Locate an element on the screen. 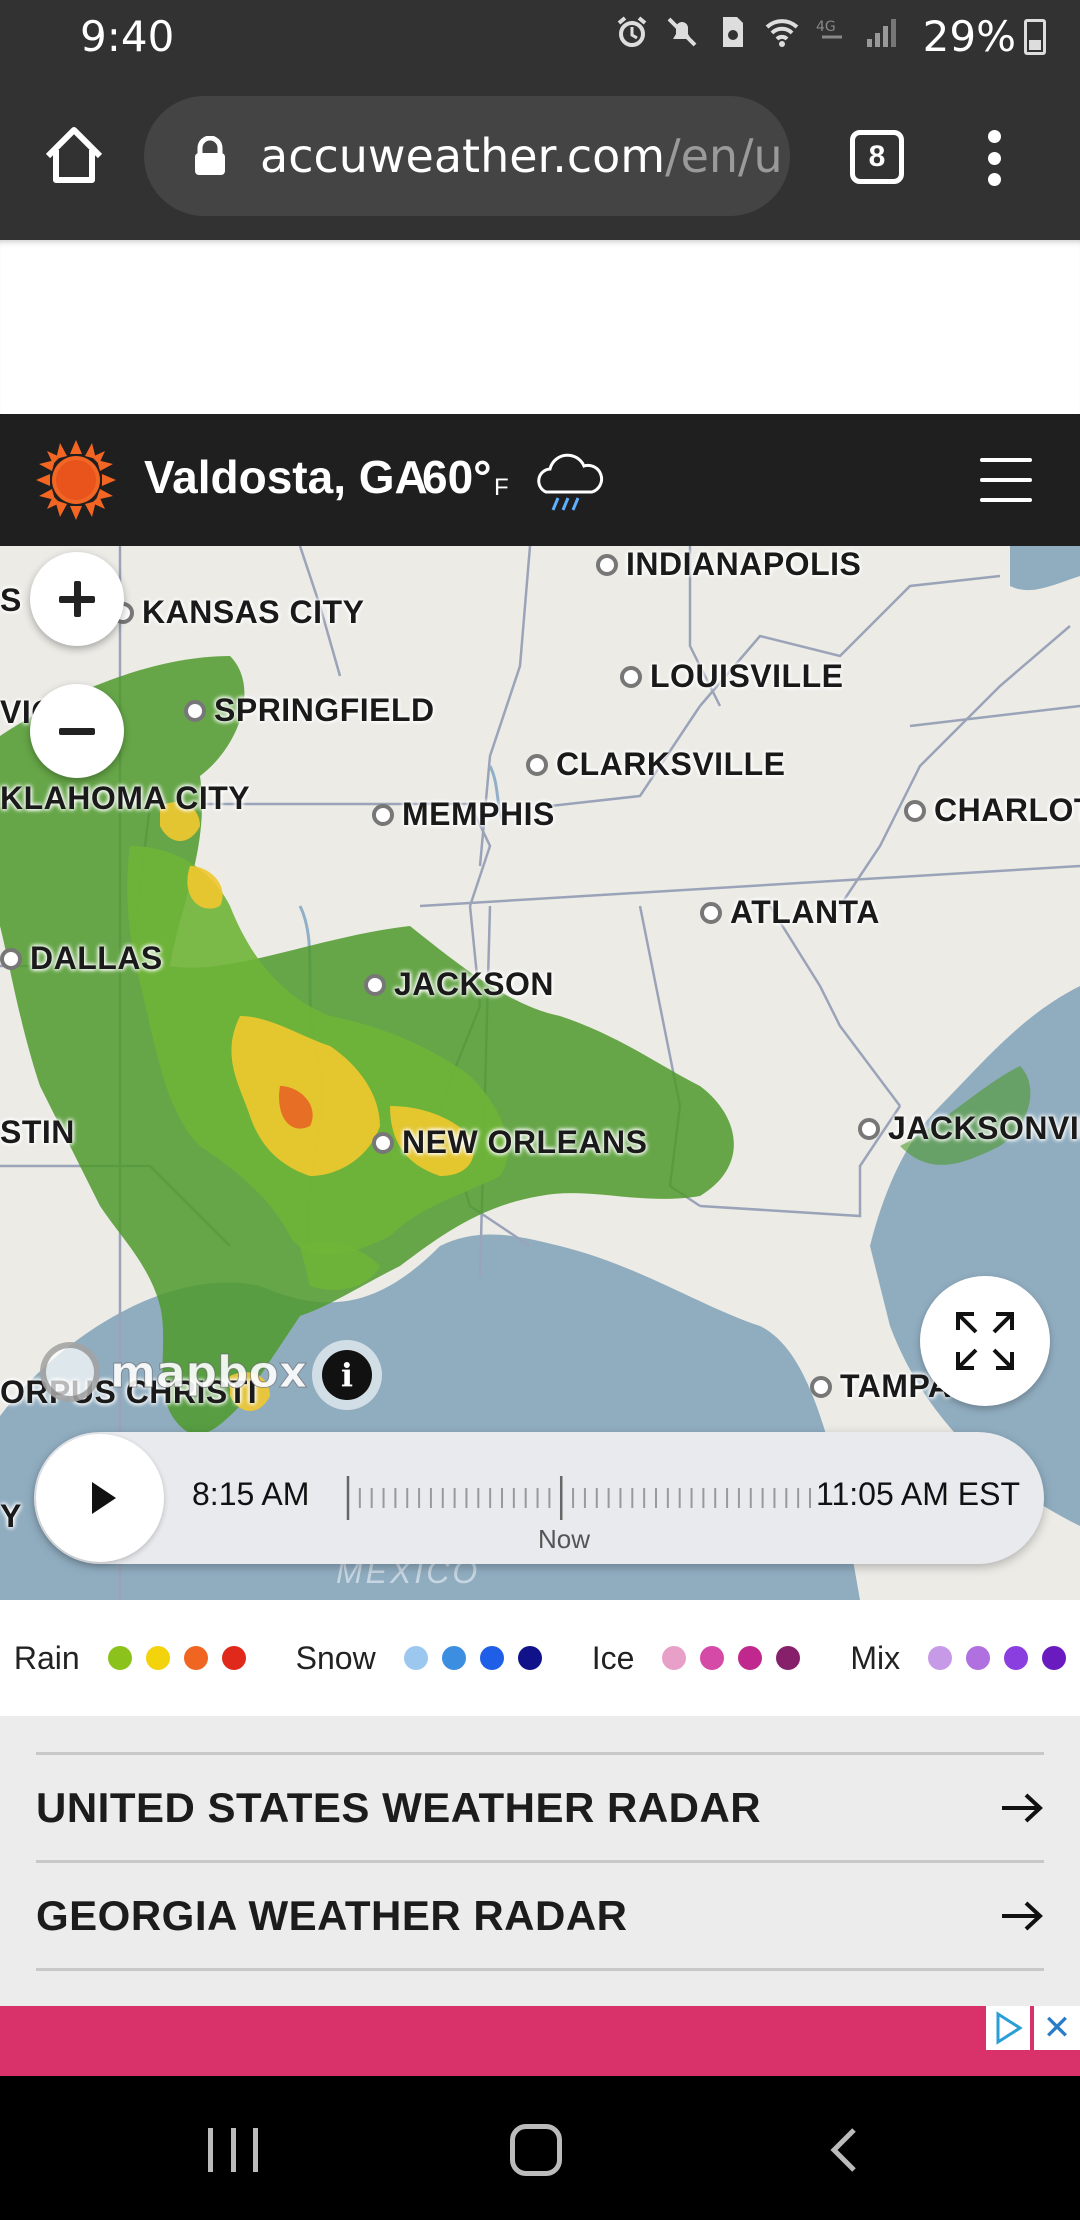 The height and width of the screenshot is (2220, 1080). mapbox-logo: mapbox is located at coordinates (174, 1372).